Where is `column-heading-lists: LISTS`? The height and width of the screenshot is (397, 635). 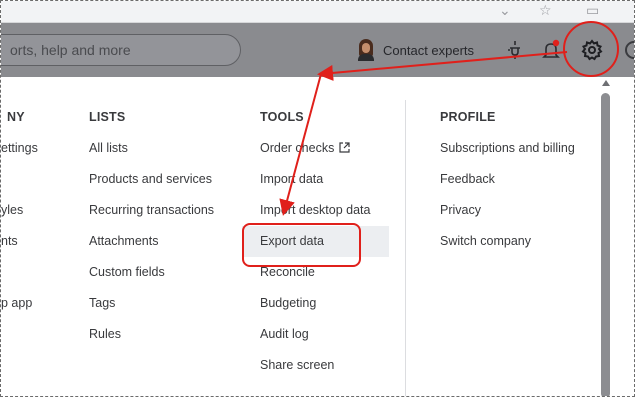 column-heading-lists: LISTS is located at coordinates (107, 117).